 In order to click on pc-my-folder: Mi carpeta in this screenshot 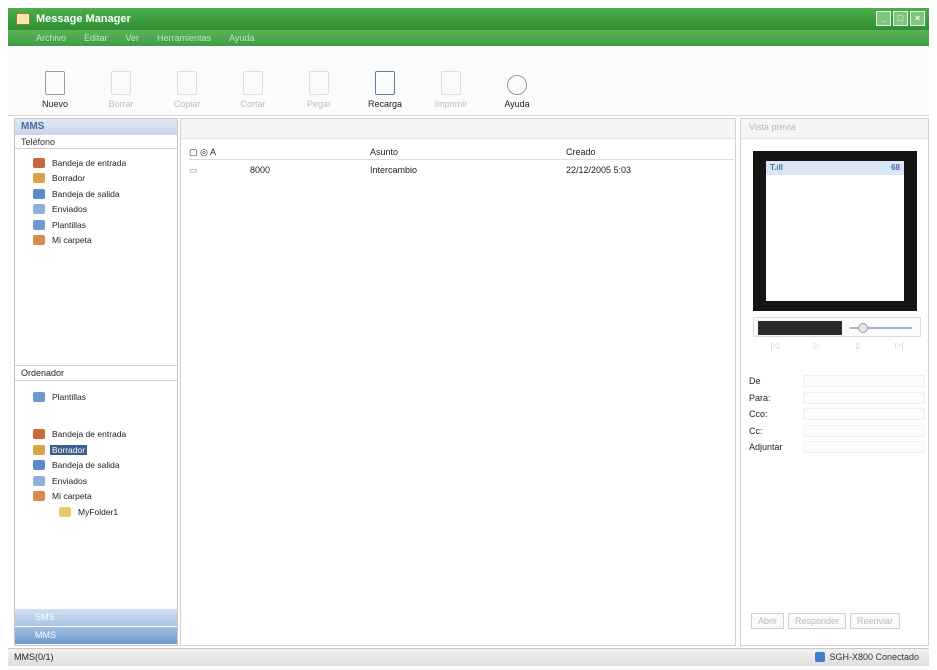, I will do `click(80, 497)`.